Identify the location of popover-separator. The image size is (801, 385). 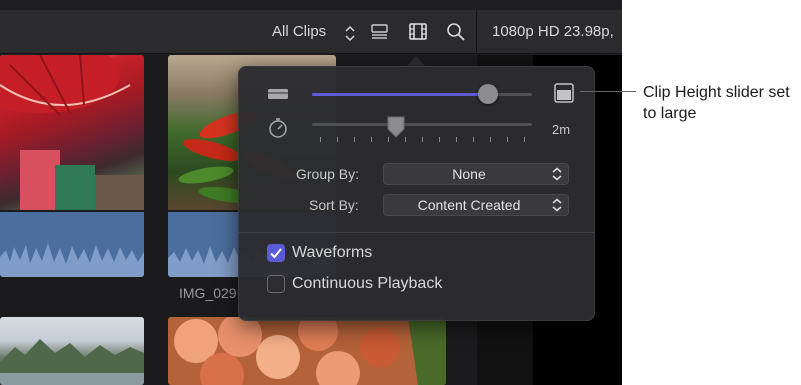
(416, 232).